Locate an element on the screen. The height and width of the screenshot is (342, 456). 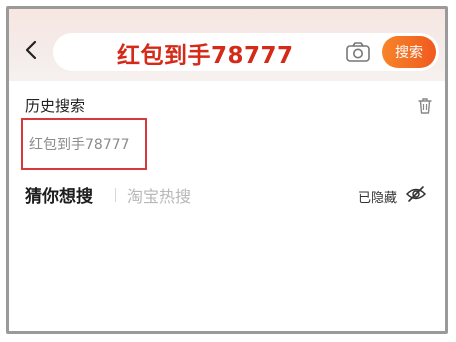
hidden-status-label: 已隐藏 is located at coordinates (378, 198).